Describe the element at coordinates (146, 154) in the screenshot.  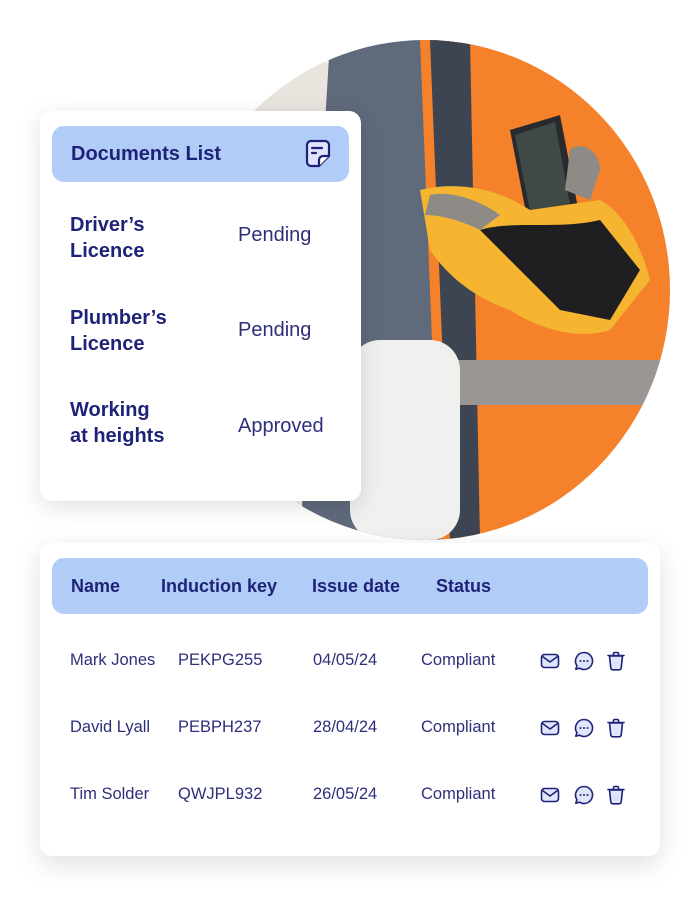
I see `documents-list-title: Documents List` at that location.